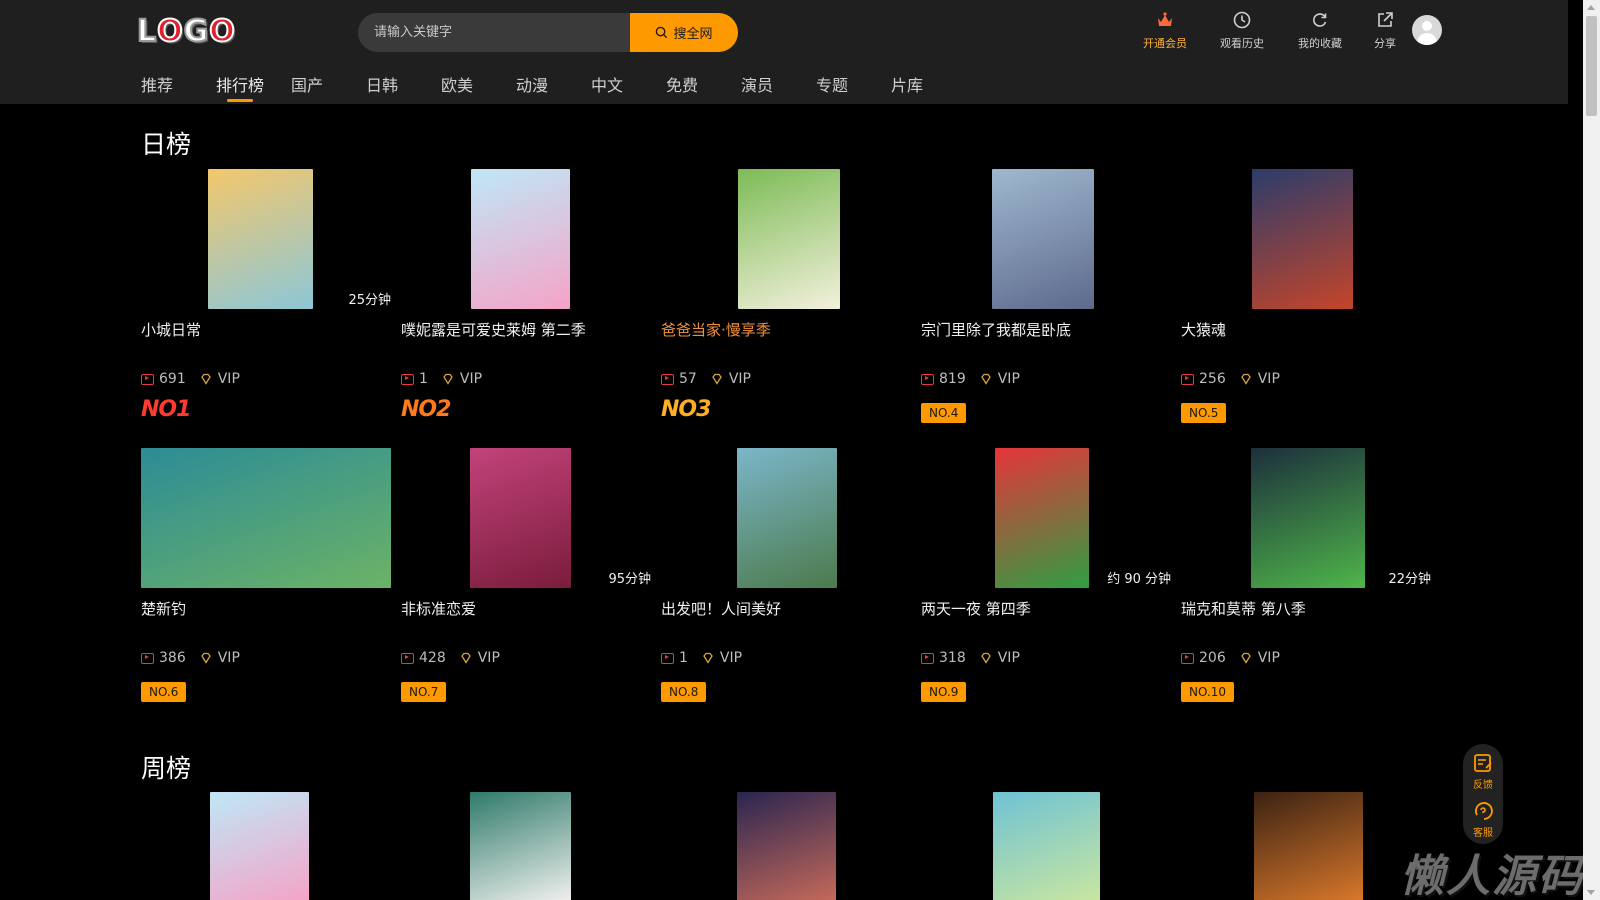 This screenshot has height=900, width=1600. I want to click on search-bar: 搜全网, so click(548, 32).